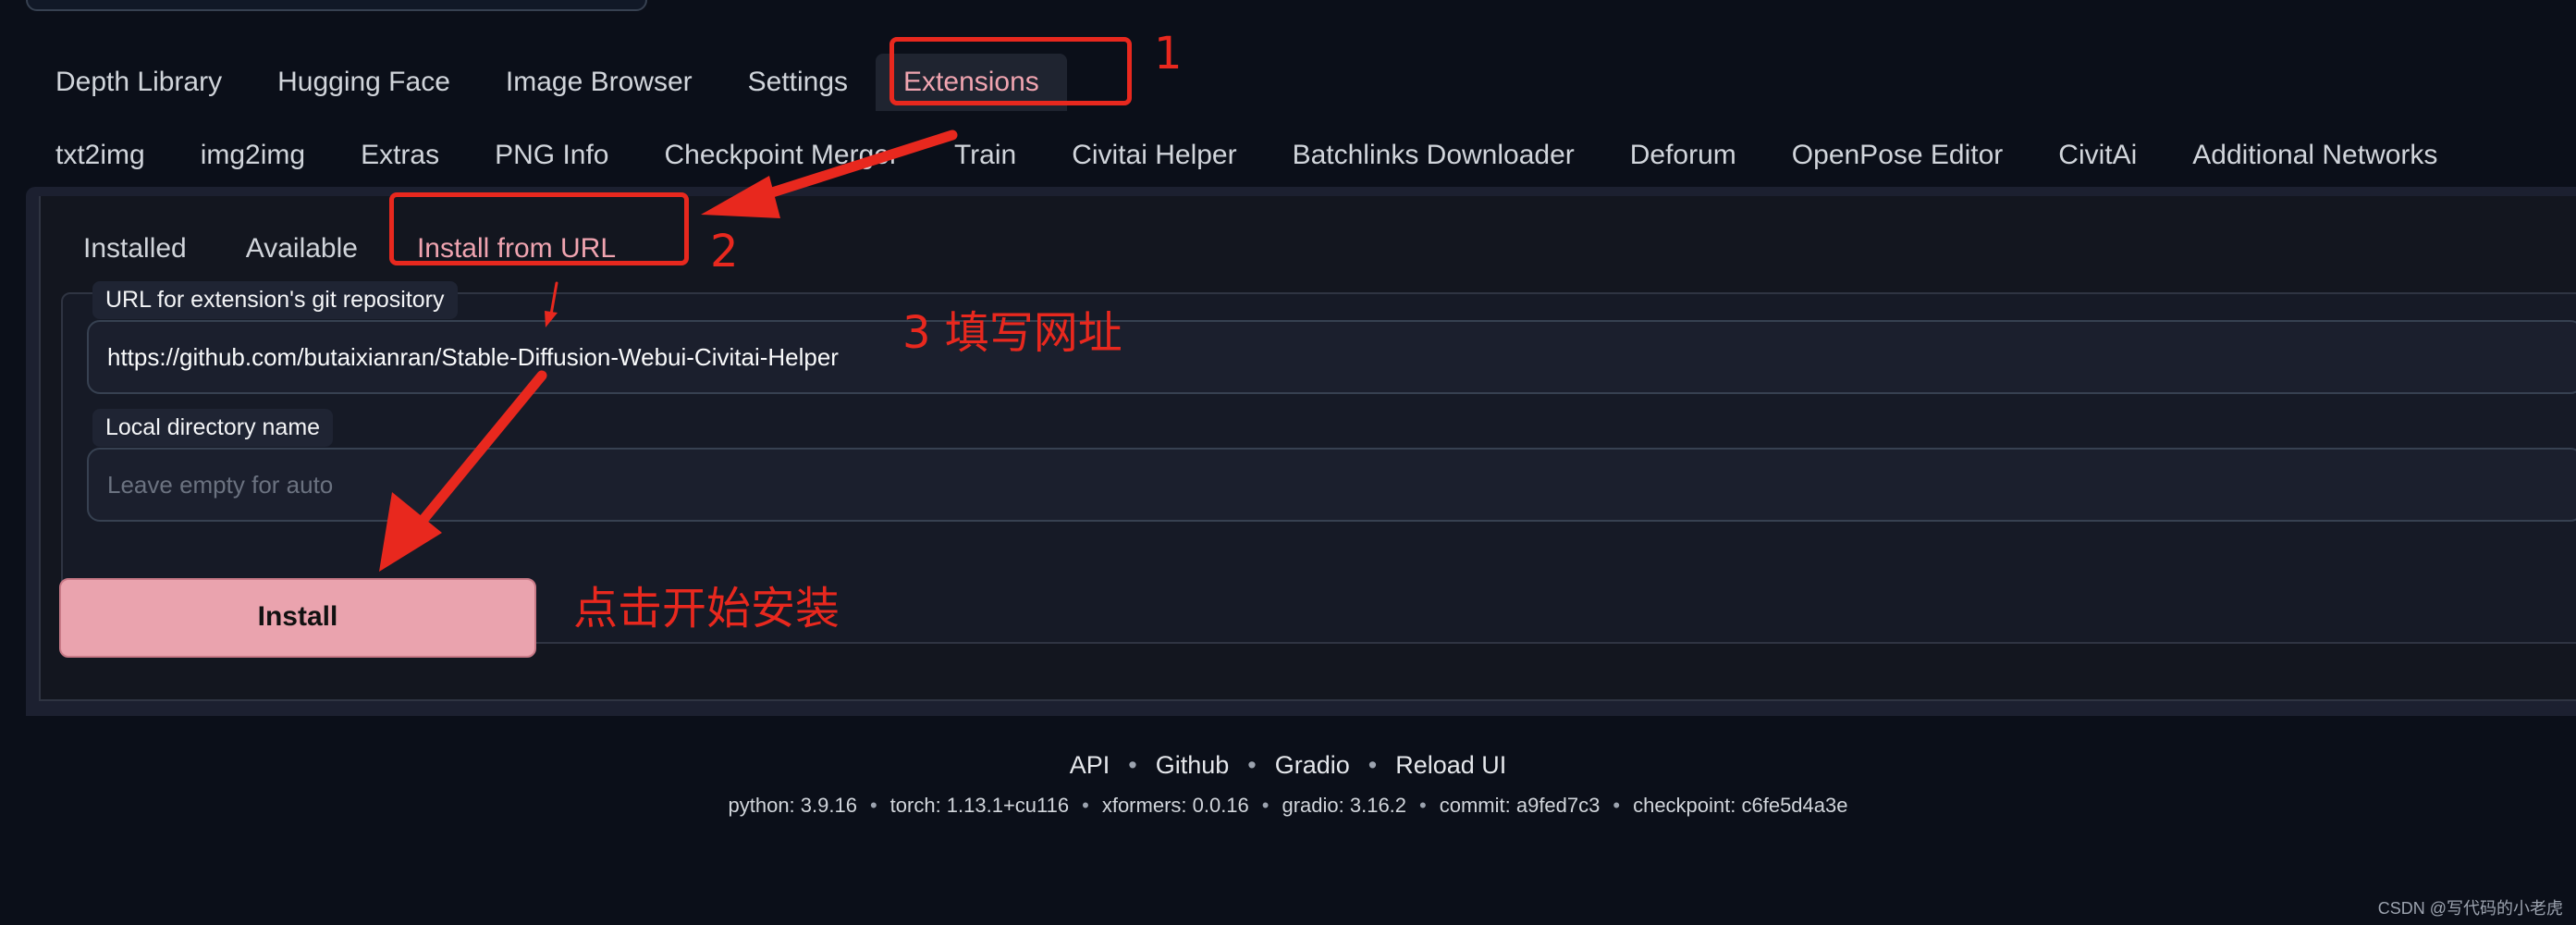 Image resolution: width=2576 pixels, height=925 pixels. What do you see at coordinates (100, 156) in the screenshot?
I see `tab-txt2img: txt2img` at bounding box center [100, 156].